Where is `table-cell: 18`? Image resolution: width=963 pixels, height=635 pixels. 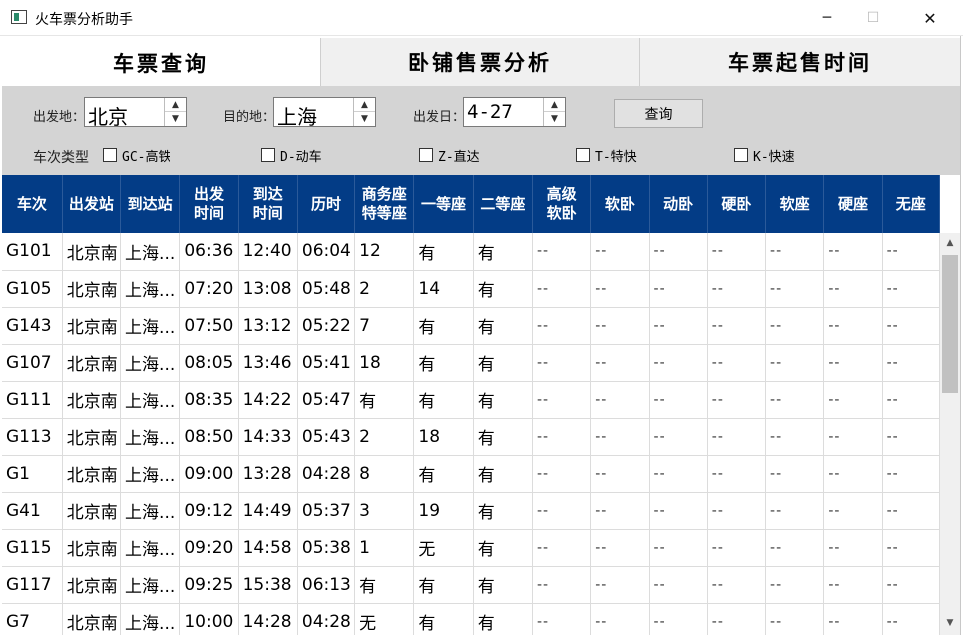 table-cell: 18 is located at coordinates (384, 363).